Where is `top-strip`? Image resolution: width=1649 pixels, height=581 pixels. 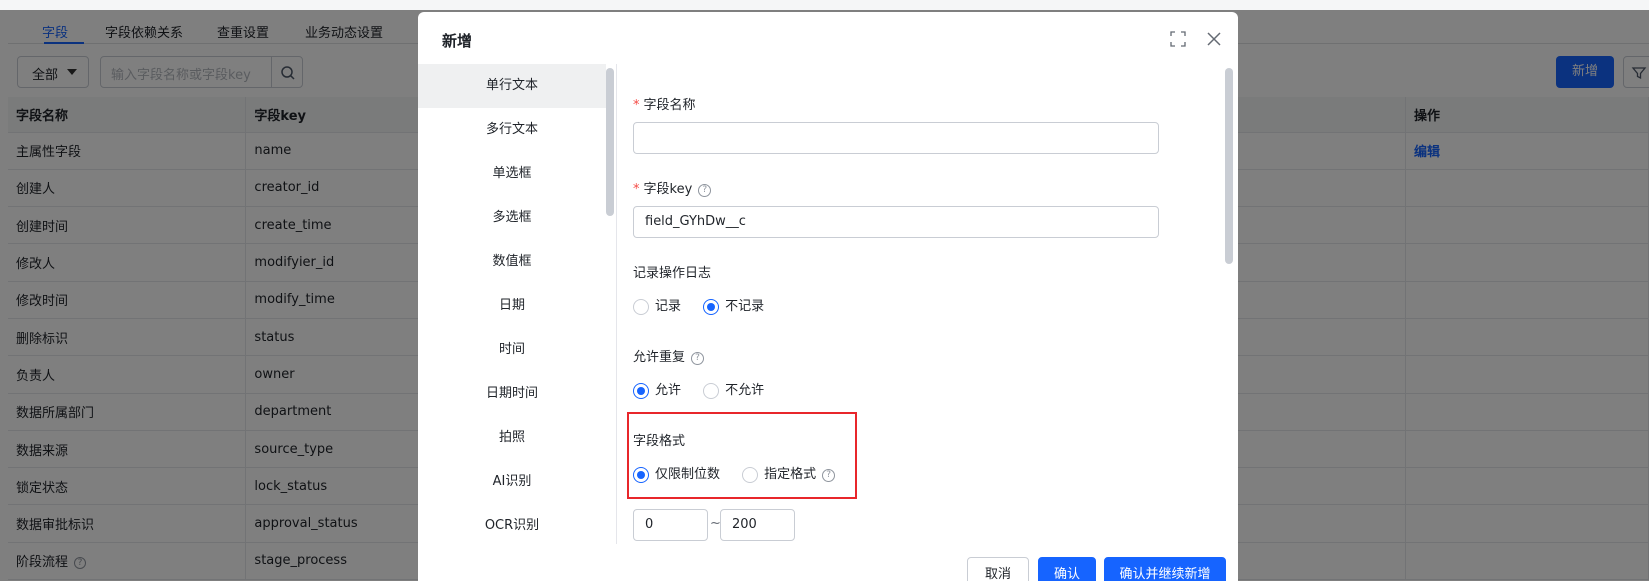
top-strip is located at coordinates (824, 5).